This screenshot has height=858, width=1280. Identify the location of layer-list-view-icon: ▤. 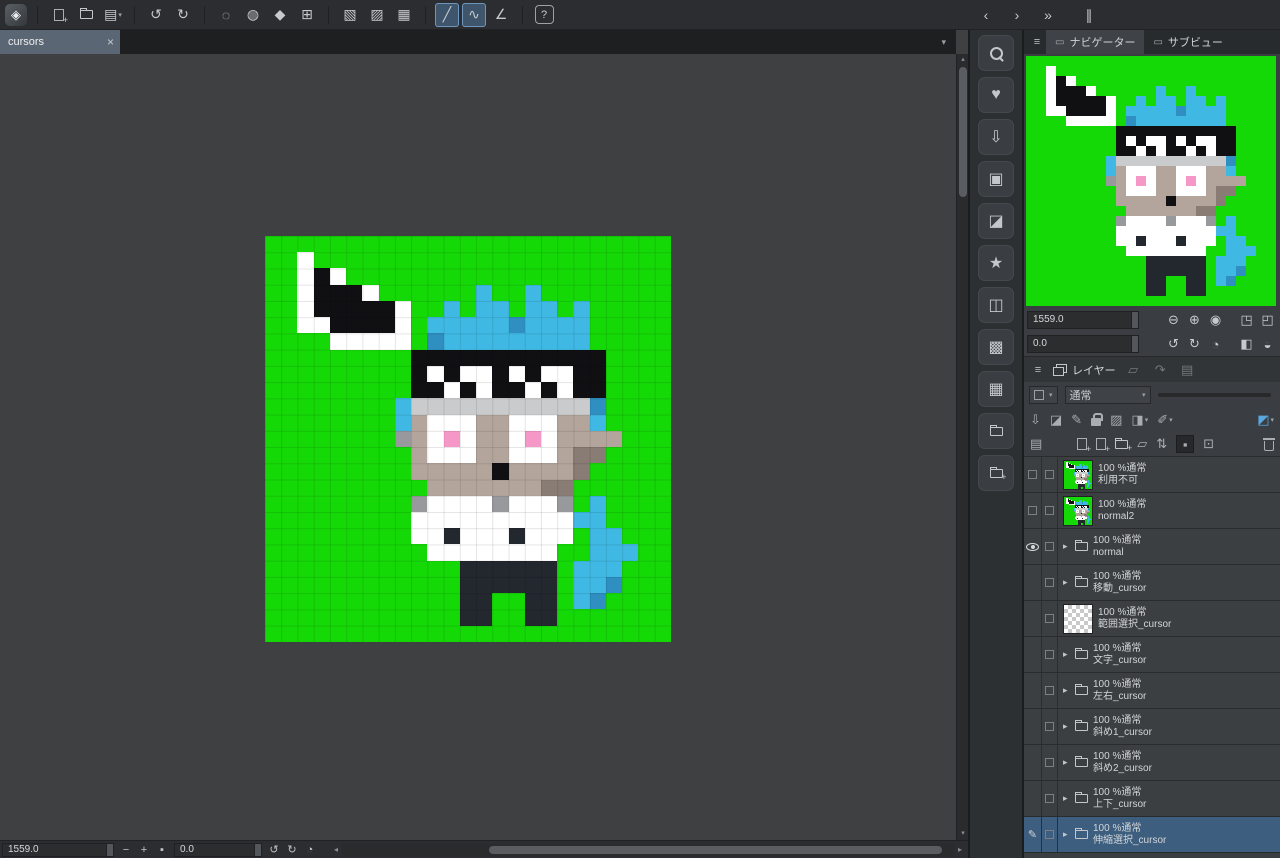
(1036, 444).